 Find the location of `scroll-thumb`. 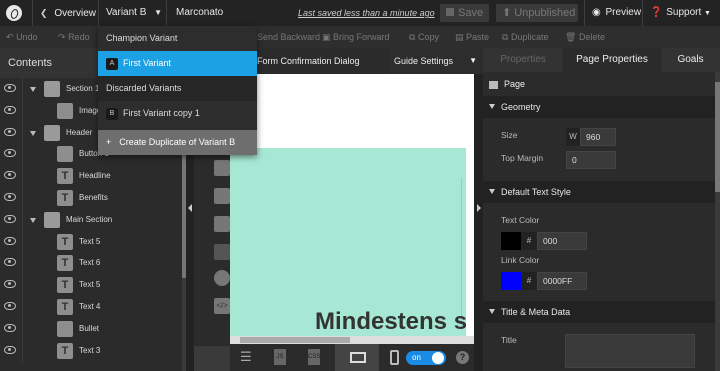

scroll-thumb is located at coordinates (717, 137).